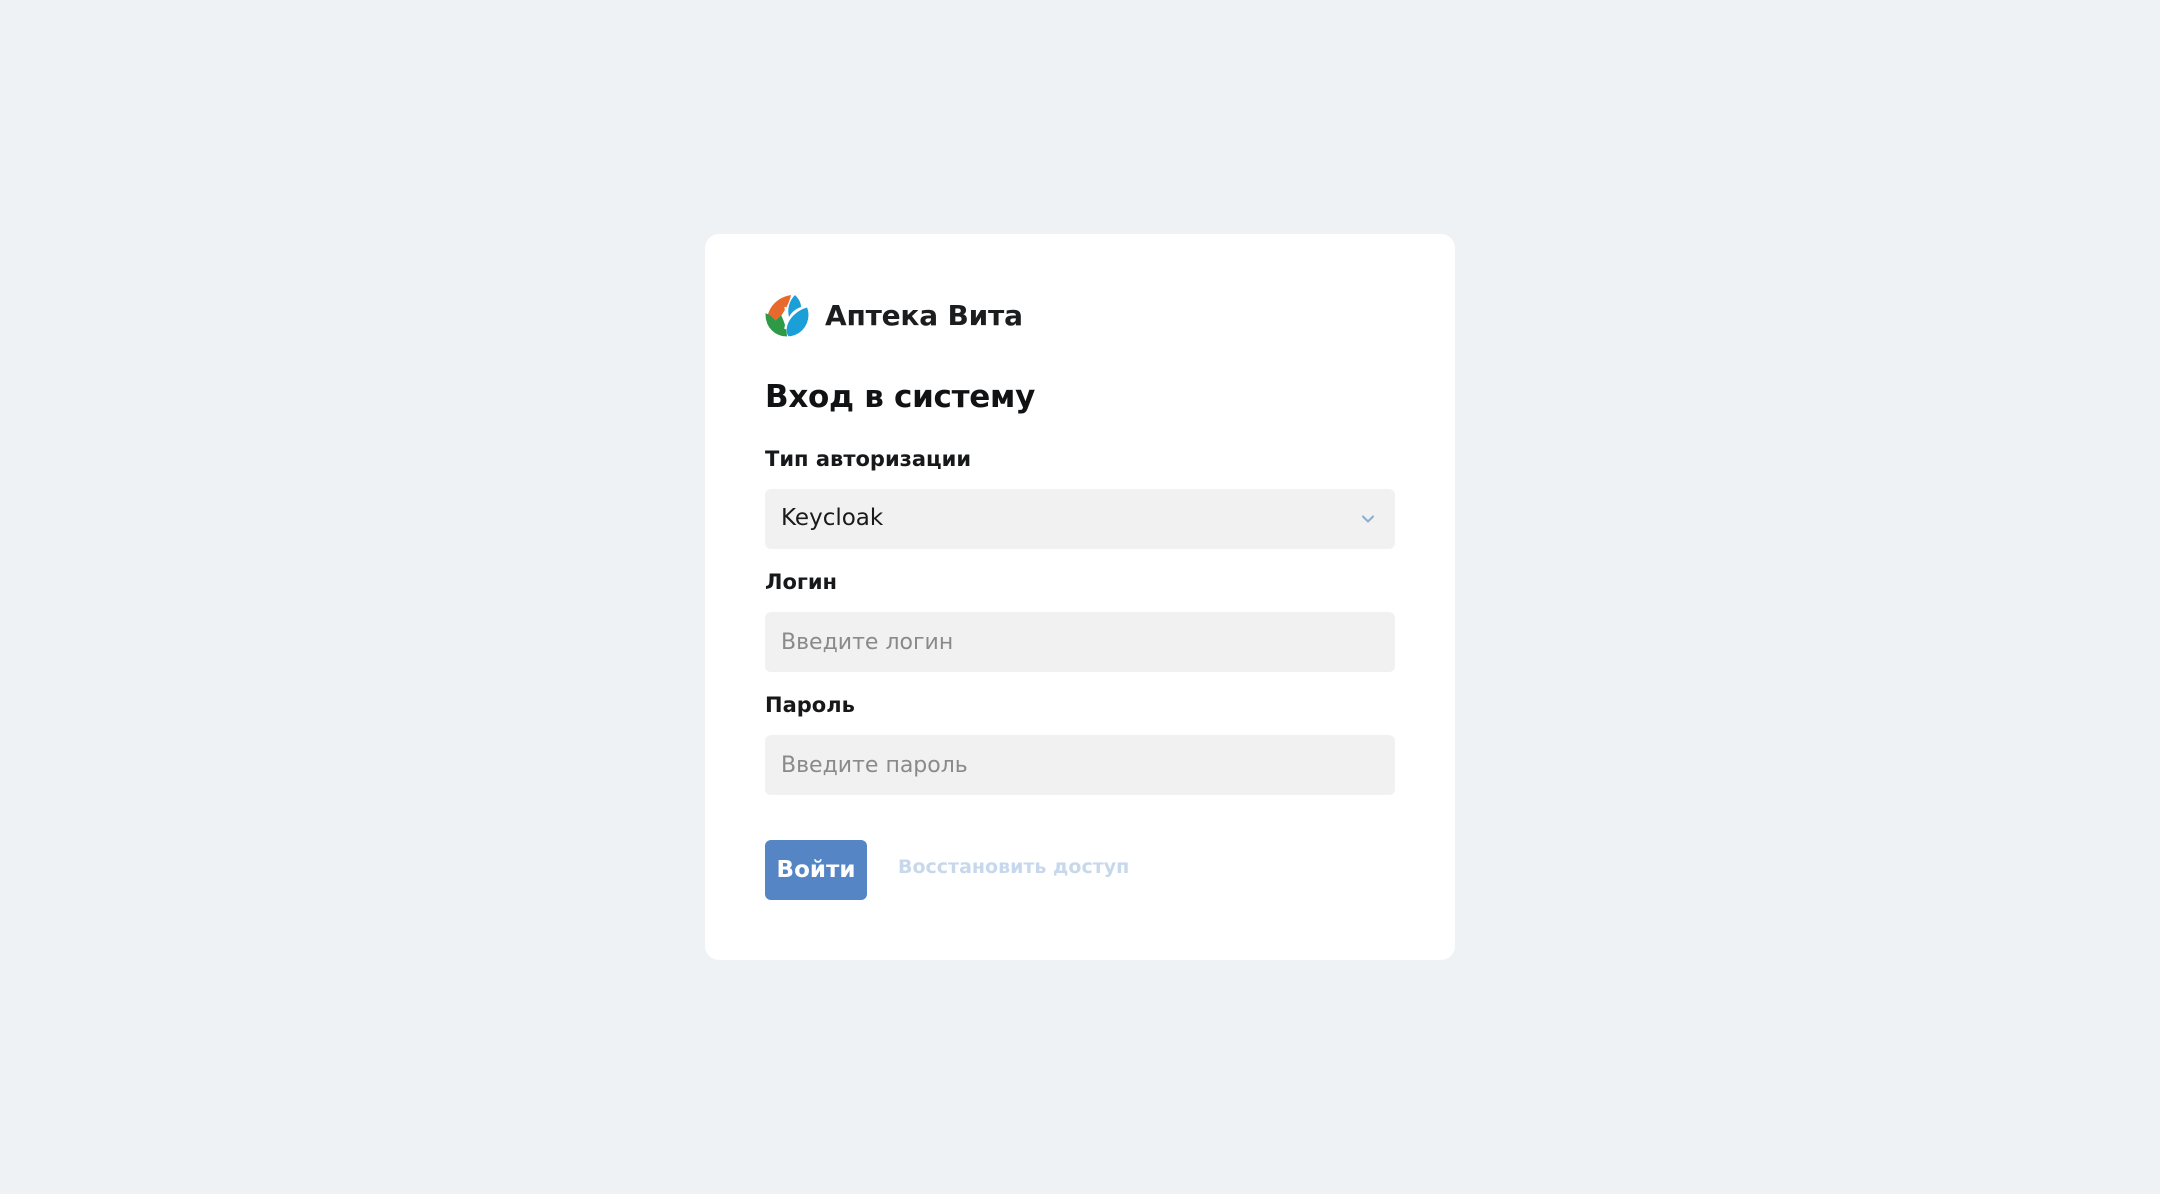 This screenshot has width=2160, height=1194. Describe the element at coordinates (801, 582) in the screenshot. I see `login-label: Логин` at that location.